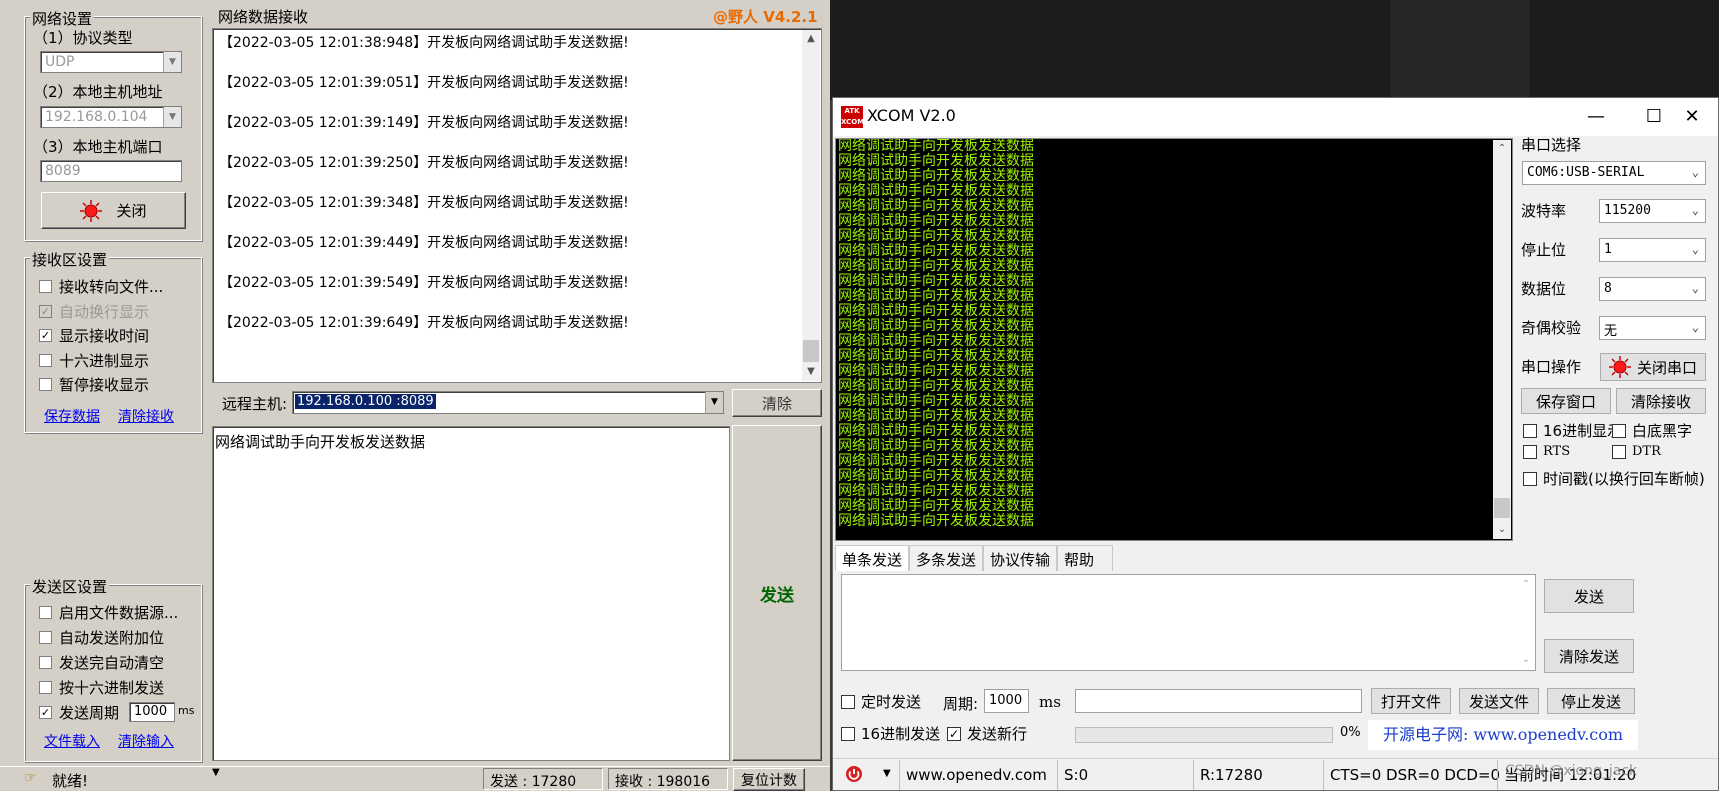 The width and height of the screenshot is (1719, 791). Describe the element at coordinates (263, 17) in the screenshot. I see `recv-area-title: 网络数据接收` at that location.